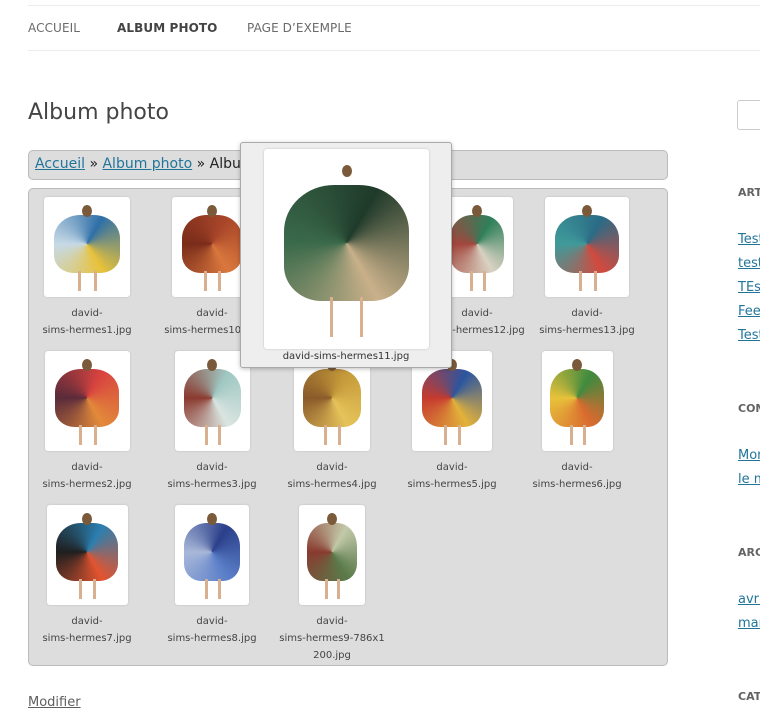 The image size is (760, 709). I want to click on gallery-caption: david-sims-hermes6.jpg, so click(577, 476).